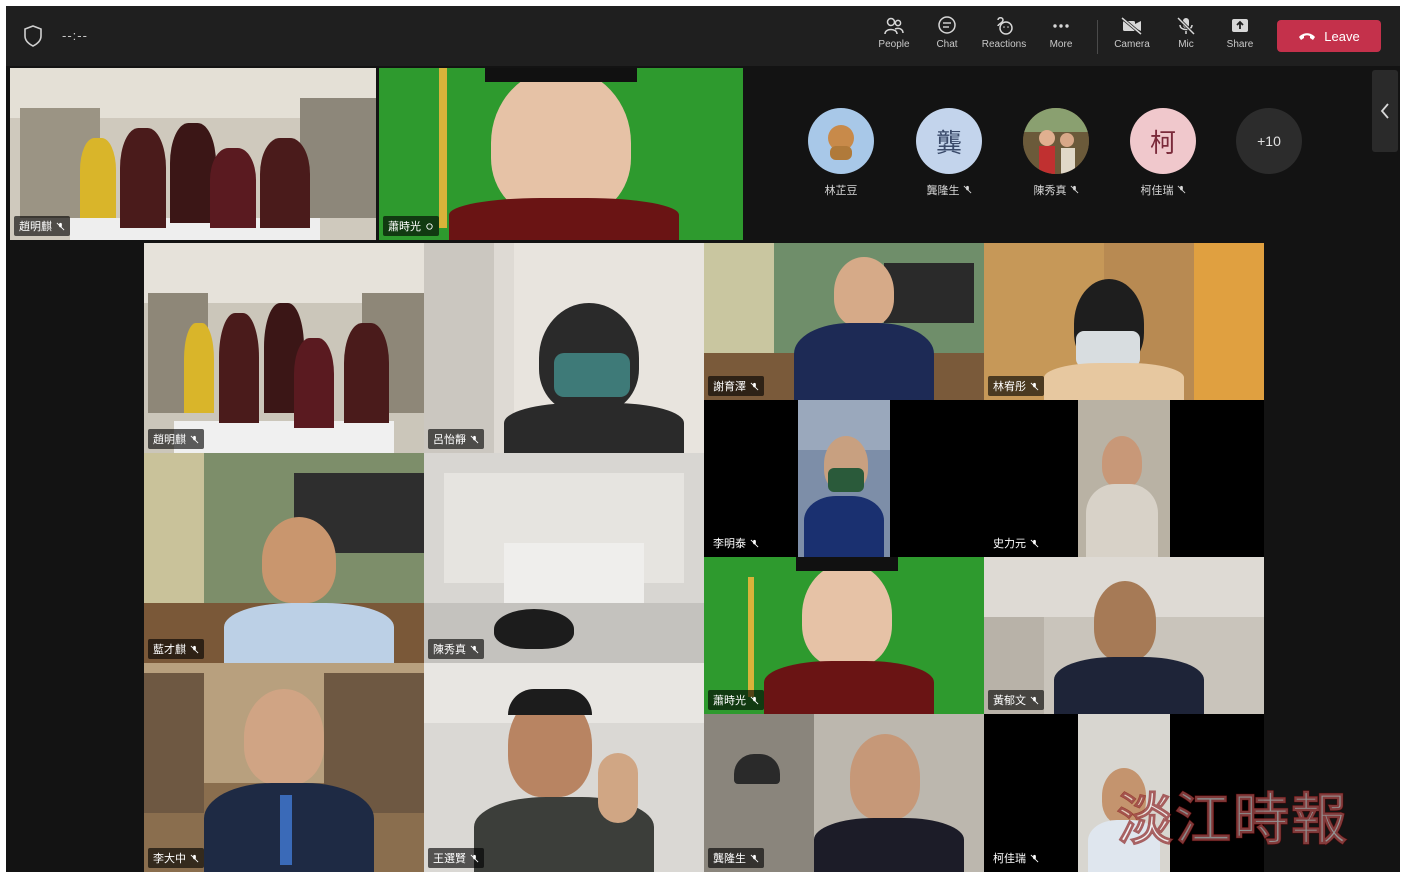 This screenshot has width=1414, height=877. I want to click on camera-button: Camera, so click(1132, 38).